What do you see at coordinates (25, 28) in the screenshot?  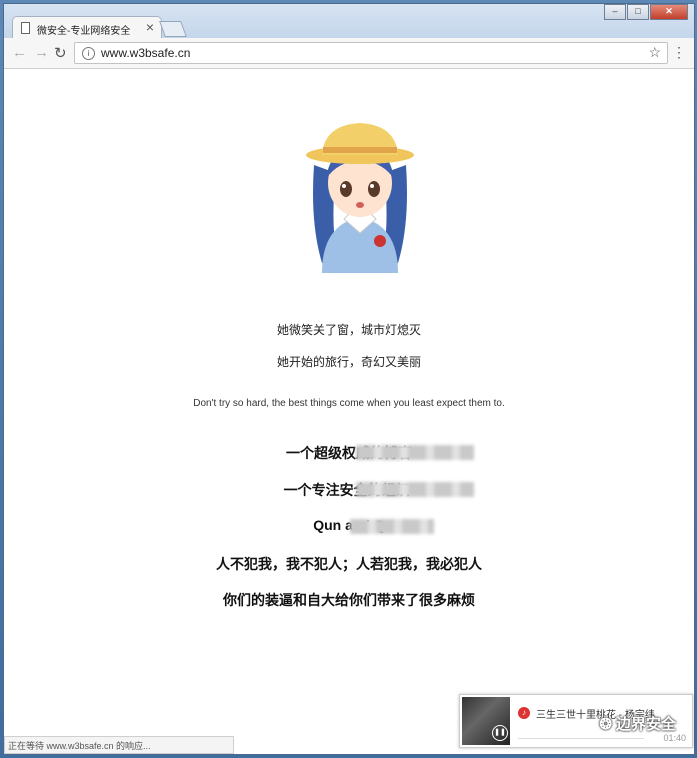 I see `page-icon` at bounding box center [25, 28].